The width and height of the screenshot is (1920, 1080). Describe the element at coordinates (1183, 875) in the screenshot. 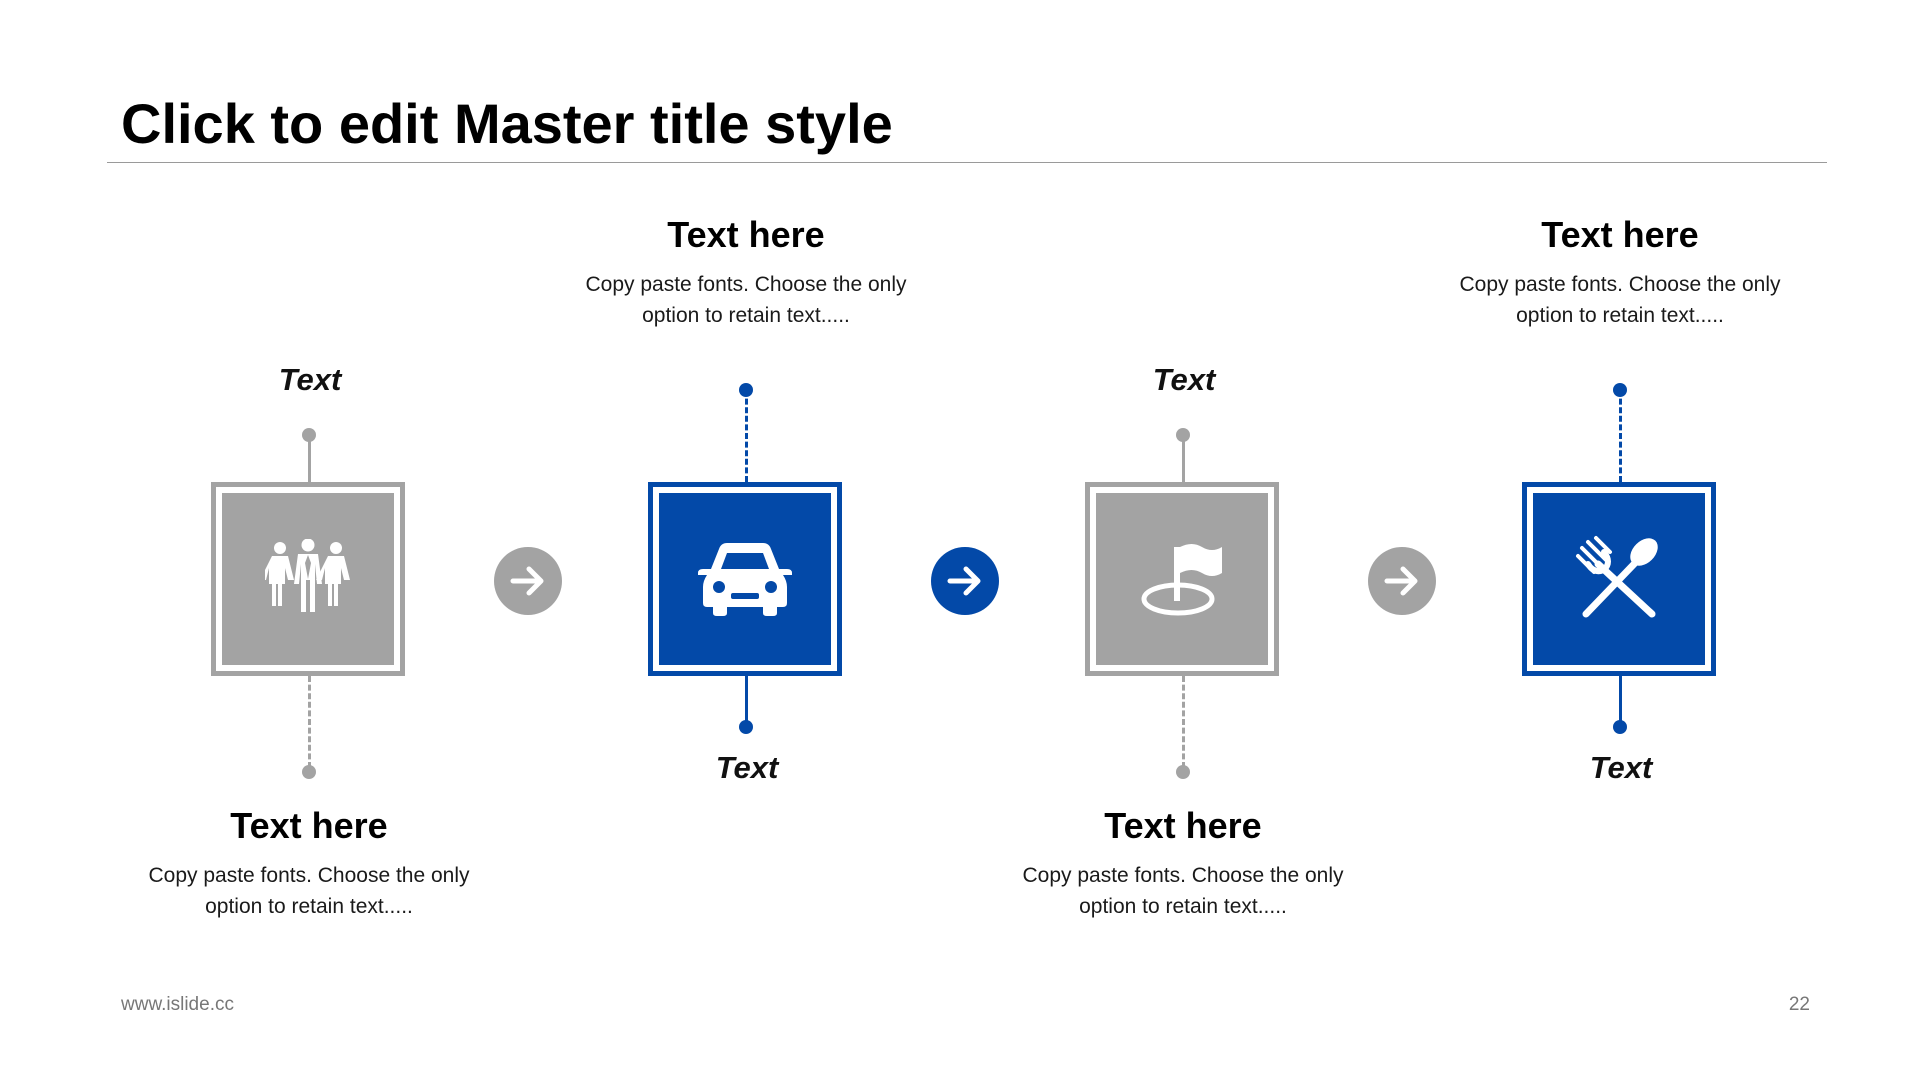

I see `step-3-desc-line-1: Copy paste fonts. Choose the only` at that location.